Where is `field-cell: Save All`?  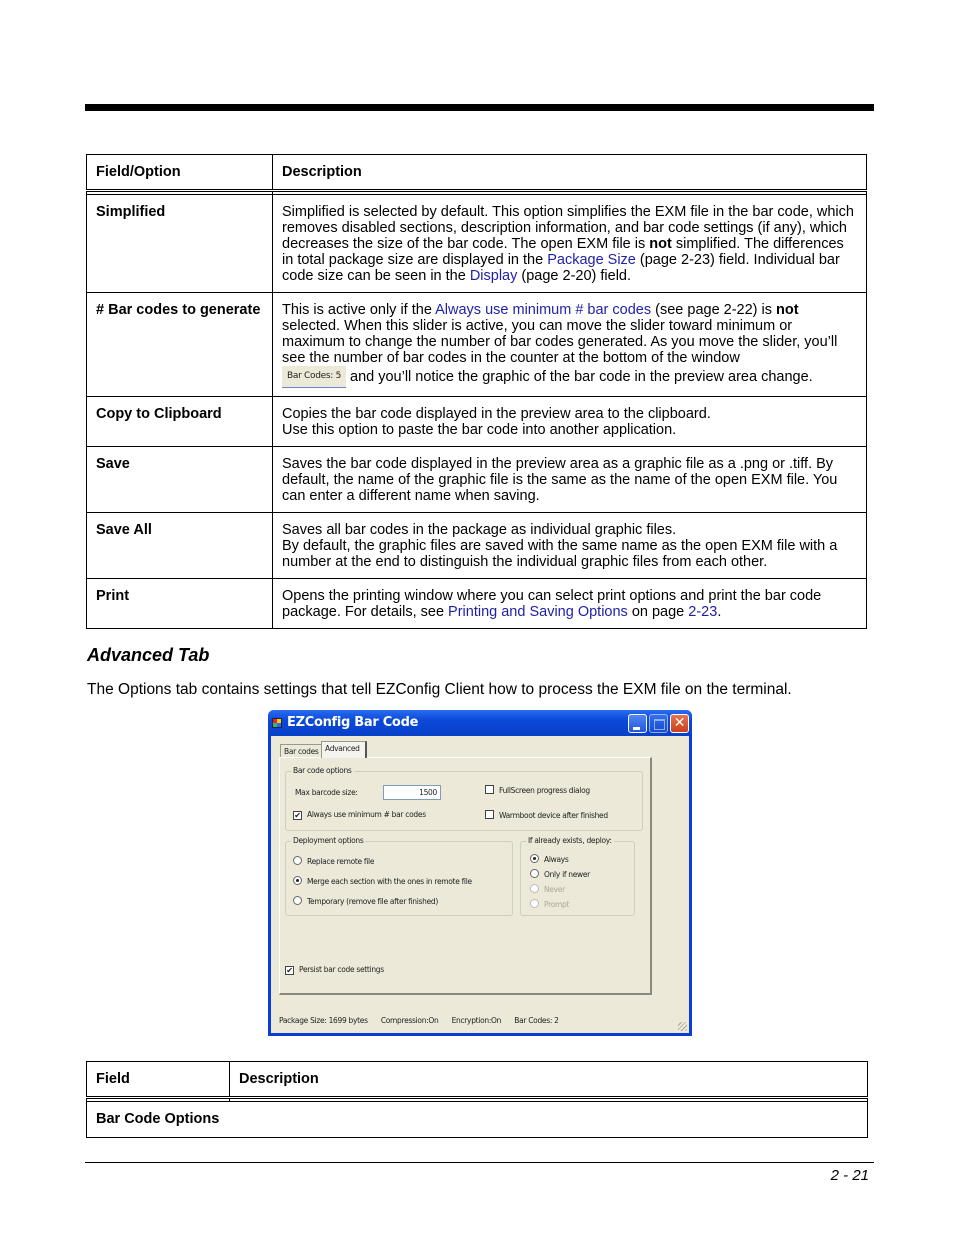 field-cell: Save All is located at coordinates (179, 545).